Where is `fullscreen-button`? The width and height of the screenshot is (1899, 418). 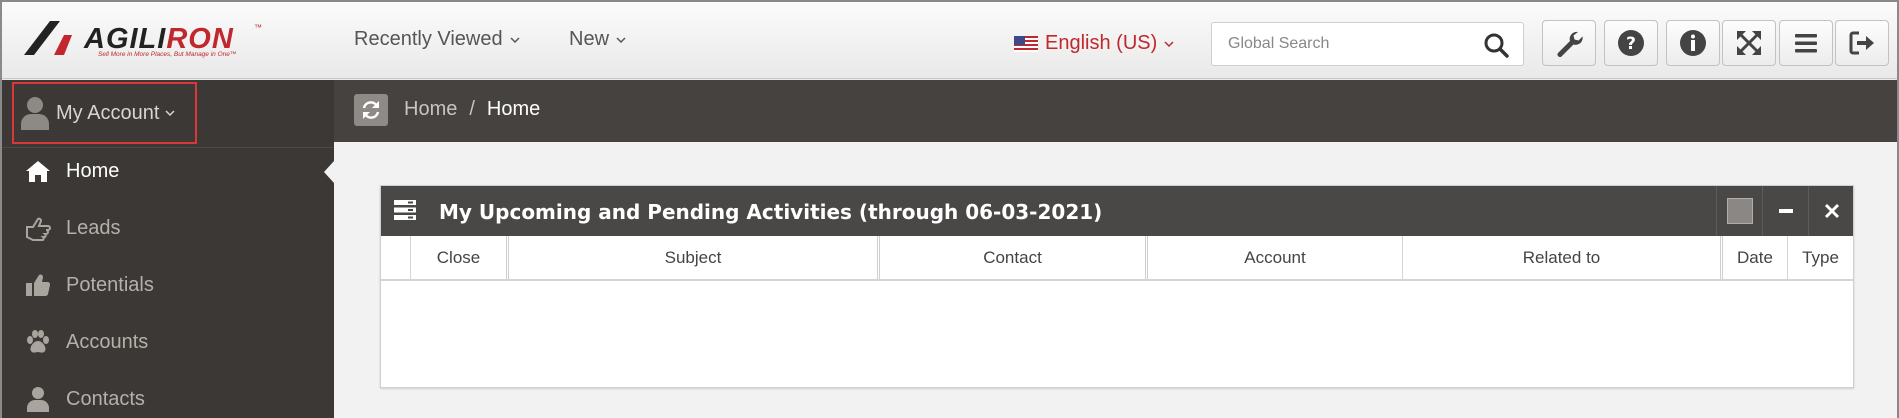
fullscreen-button is located at coordinates (1749, 43).